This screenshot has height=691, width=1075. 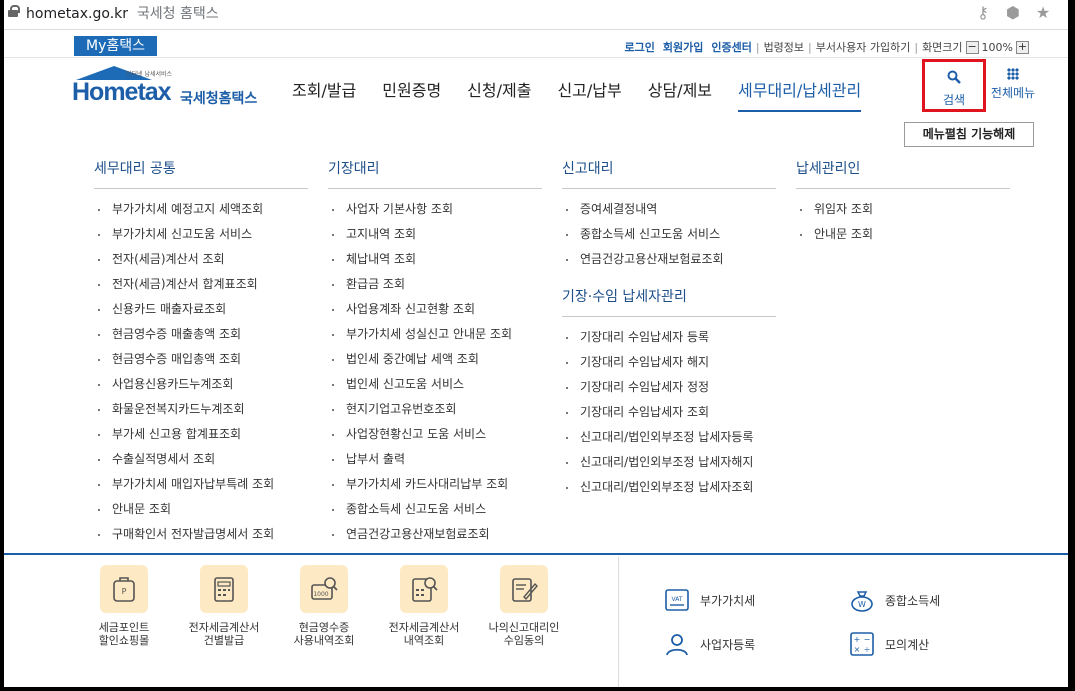 I want to click on invoice-search-icon, so click(x=424, y=589).